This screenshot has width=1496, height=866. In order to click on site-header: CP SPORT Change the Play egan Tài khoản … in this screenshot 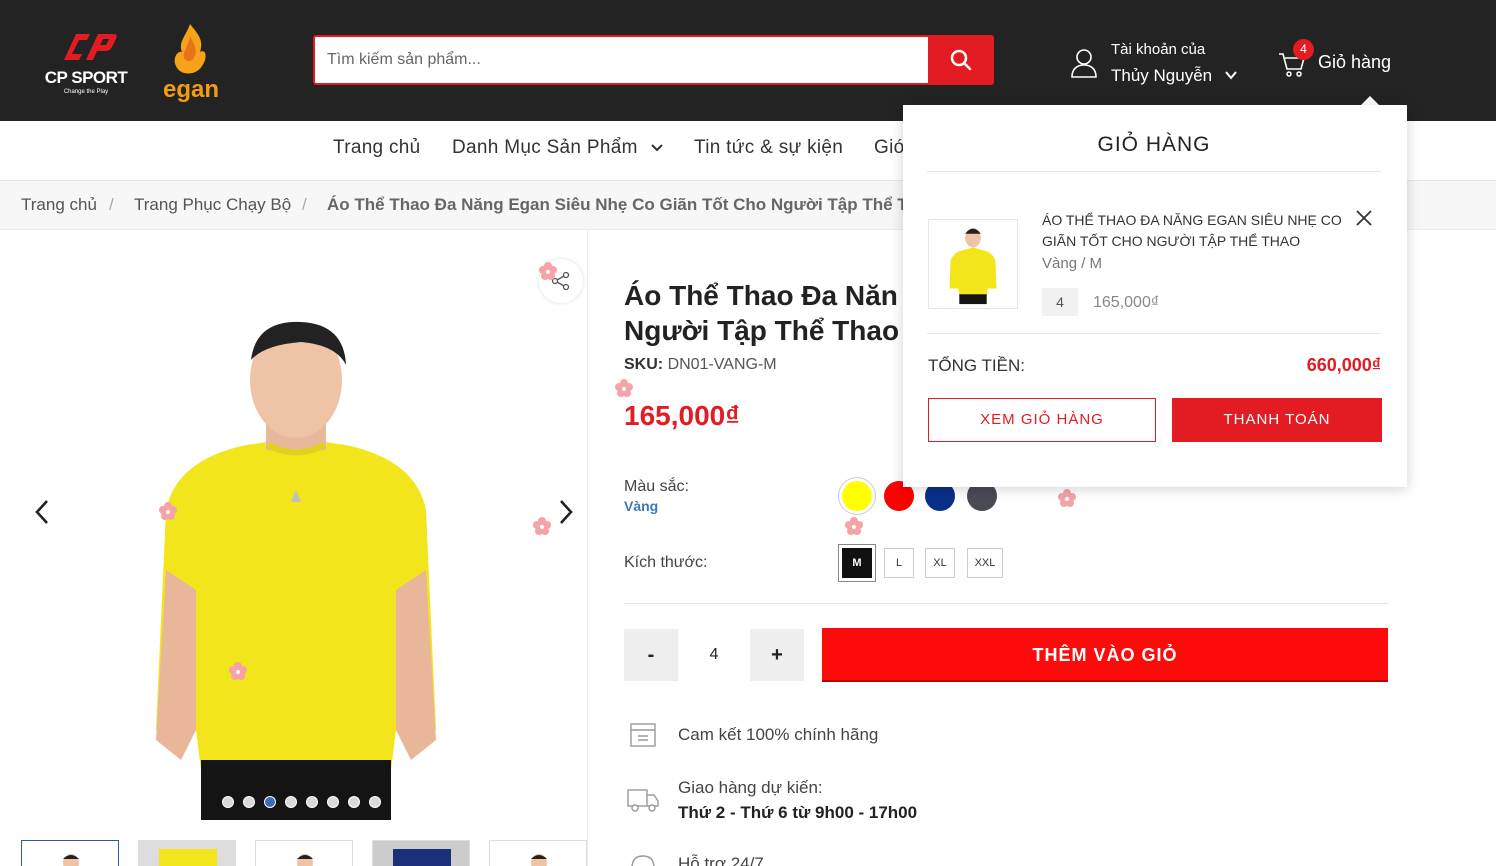, I will do `click(748, 60)`.